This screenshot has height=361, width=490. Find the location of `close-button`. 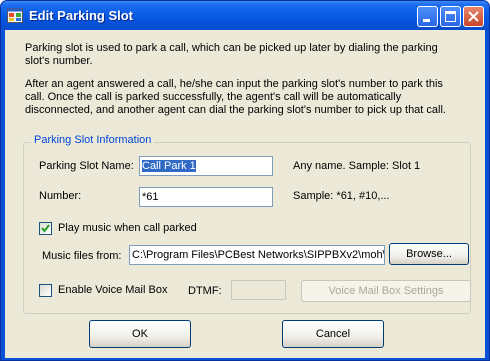

close-button is located at coordinates (473, 16).